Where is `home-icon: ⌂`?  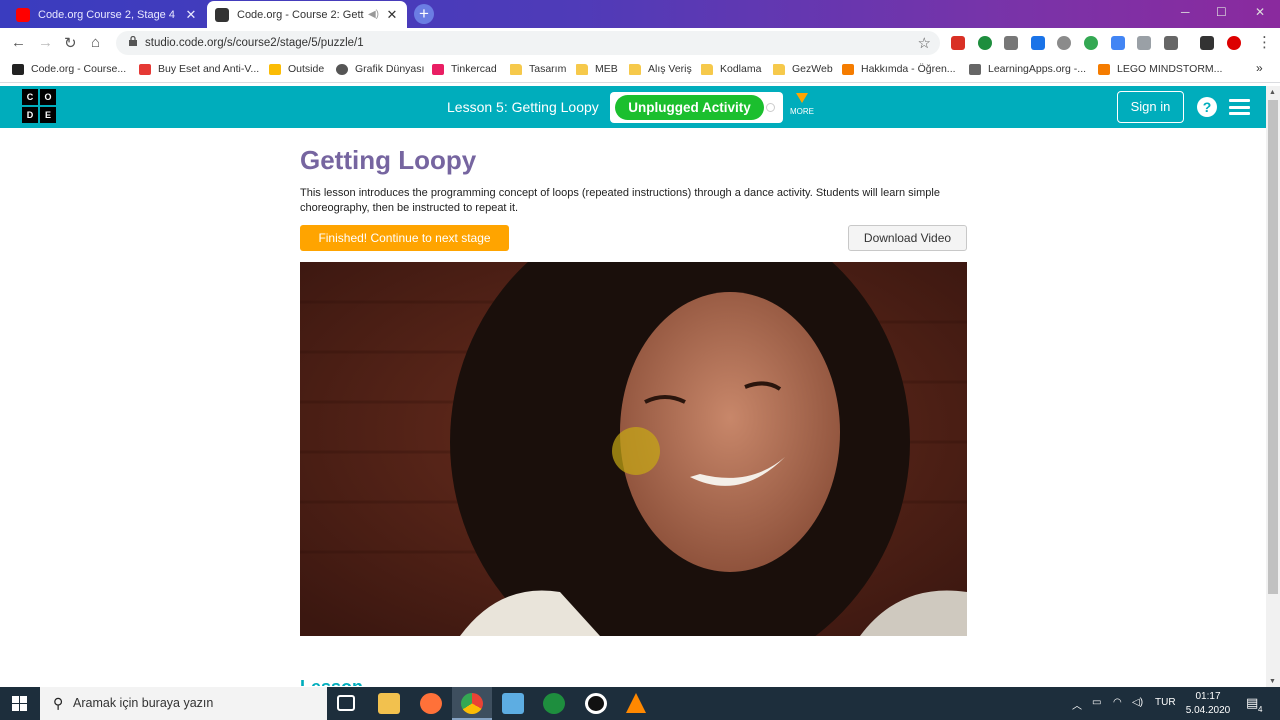 home-icon: ⌂ is located at coordinates (95, 42).